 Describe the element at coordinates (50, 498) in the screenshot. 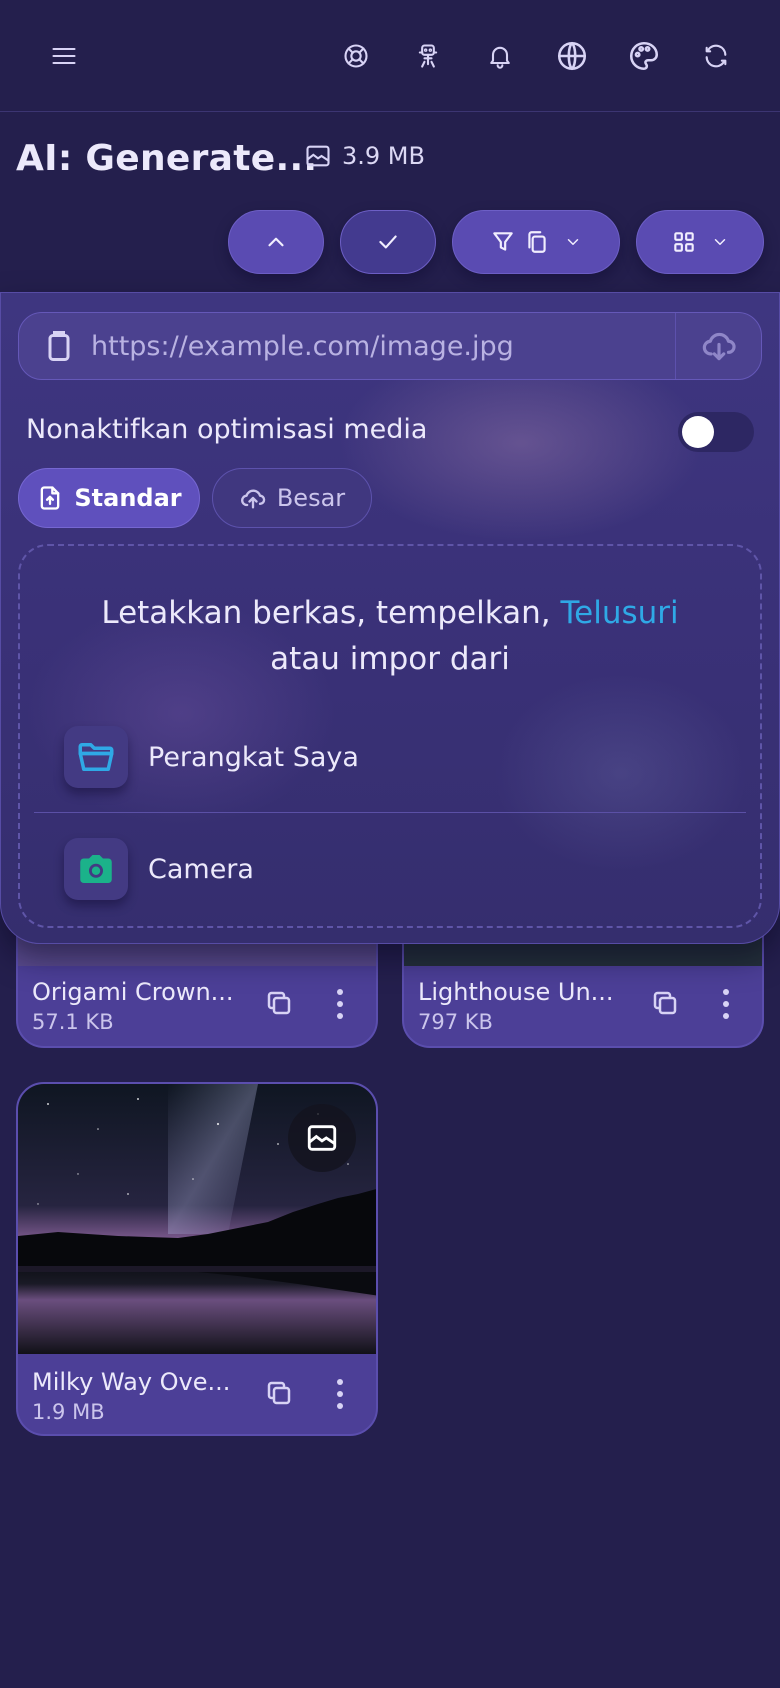

I see `file-upload-icon` at that location.